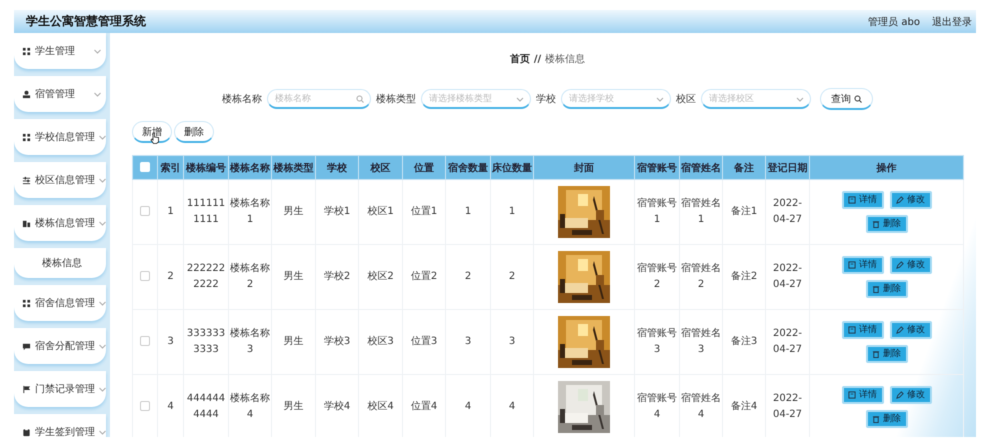  What do you see at coordinates (26, 346) in the screenshot?
I see `chat-icon` at bounding box center [26, 346].